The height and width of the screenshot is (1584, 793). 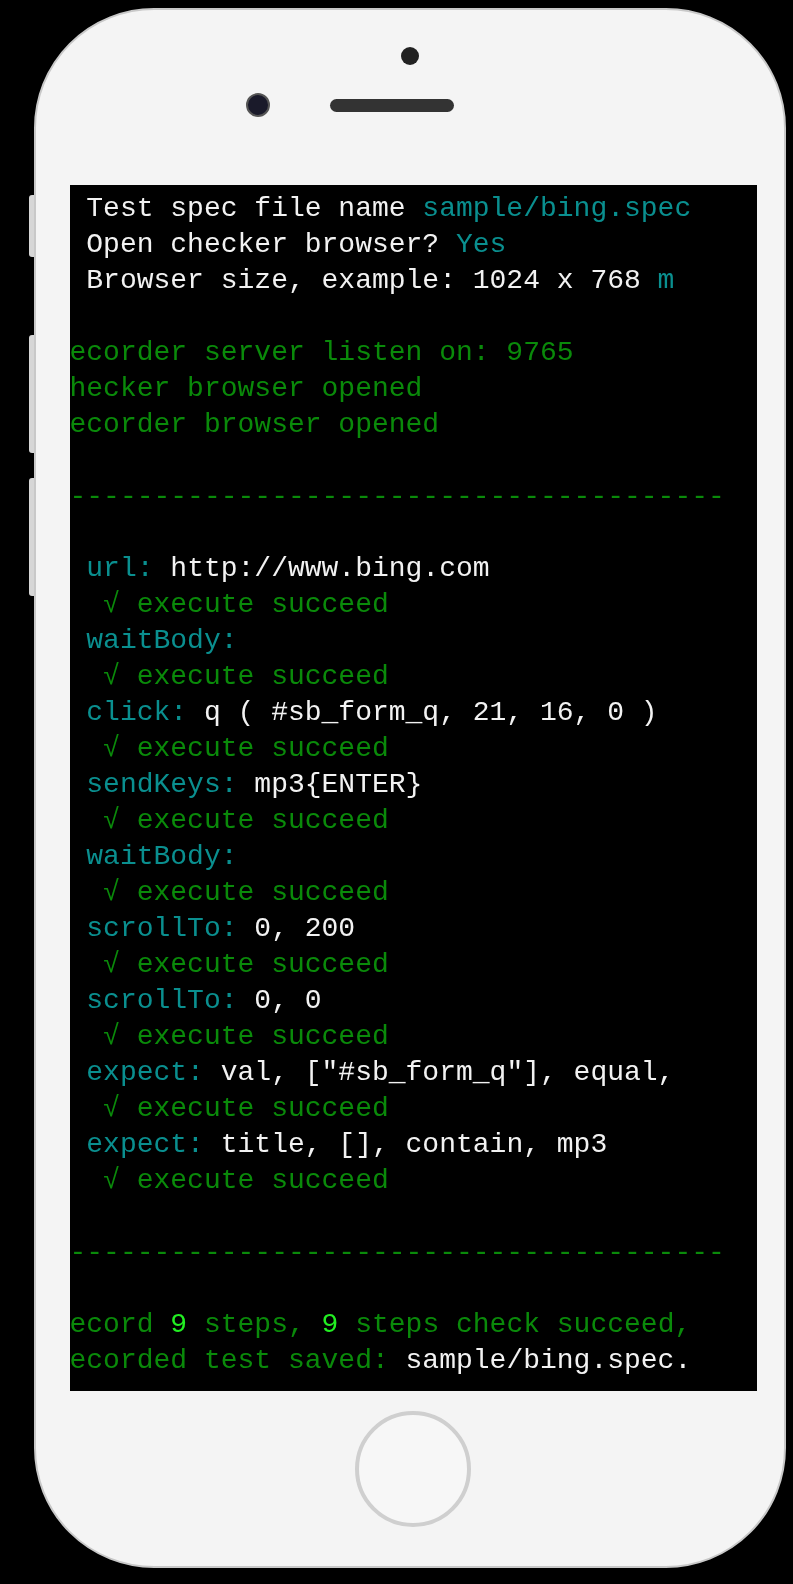 What do you see at coordinates (481, 245) in the screenshot?
I see `terminal-text: Yes` at bounding box center [481, 245].